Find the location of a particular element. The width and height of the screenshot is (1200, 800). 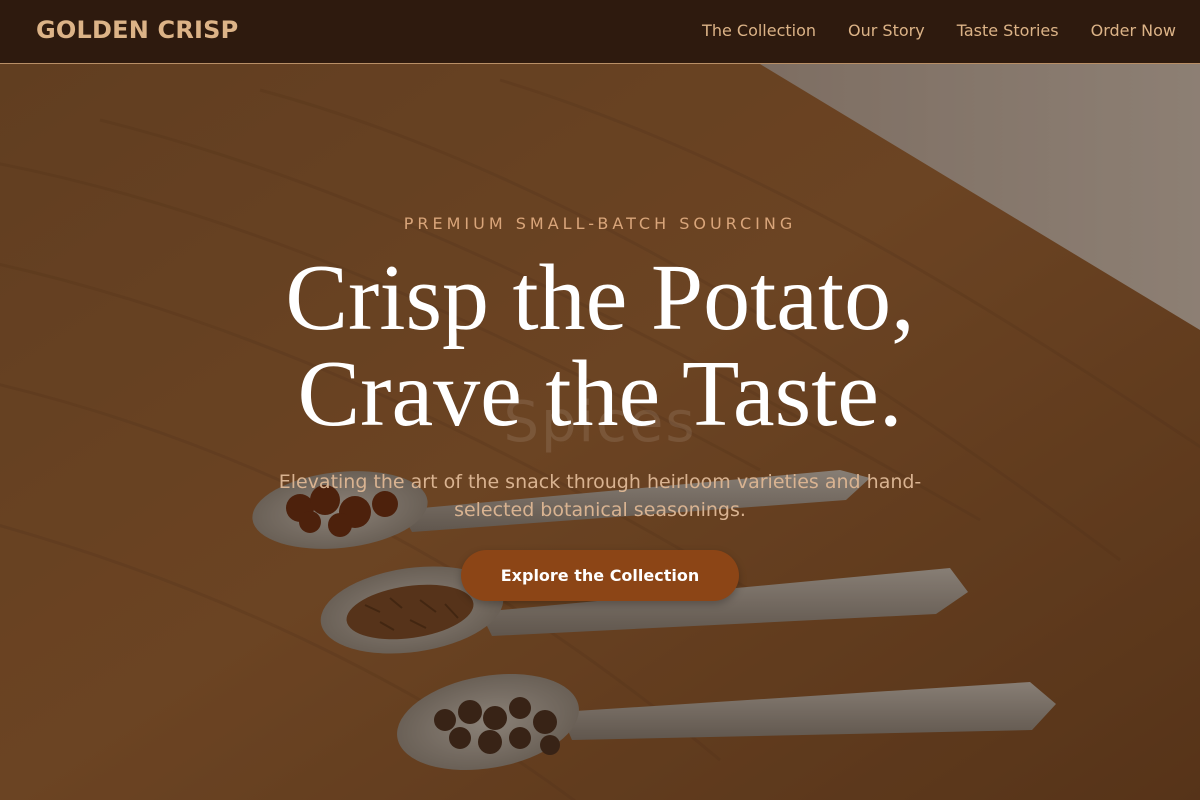

hero-headline-line-1: Crisp the Potato, is located at coordinates (600, 298).